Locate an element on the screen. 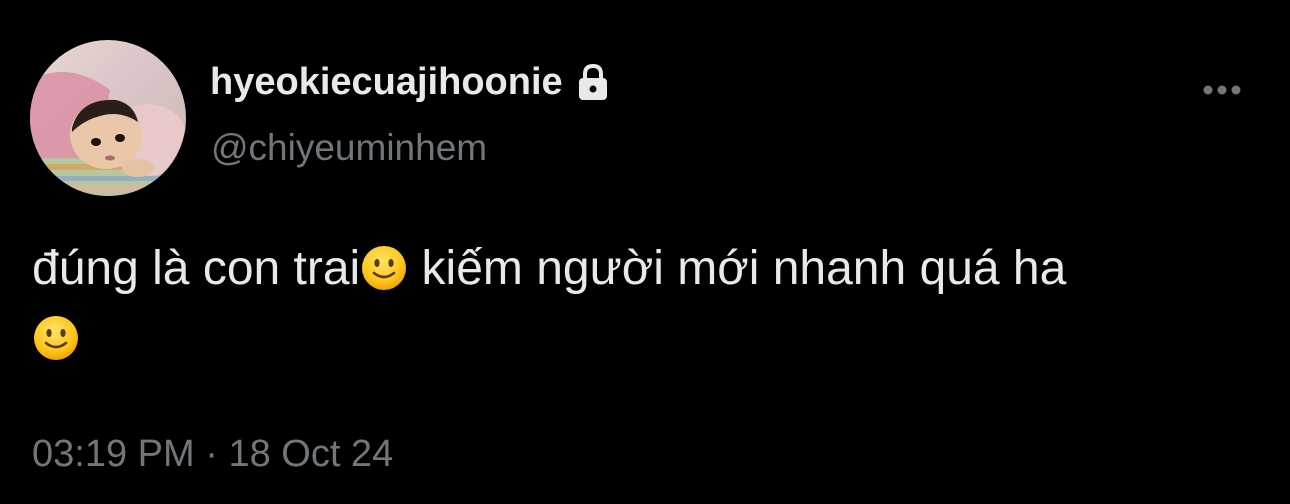 The image size is (1290, 504). more-options-button is located at coordinates (1222, 90).